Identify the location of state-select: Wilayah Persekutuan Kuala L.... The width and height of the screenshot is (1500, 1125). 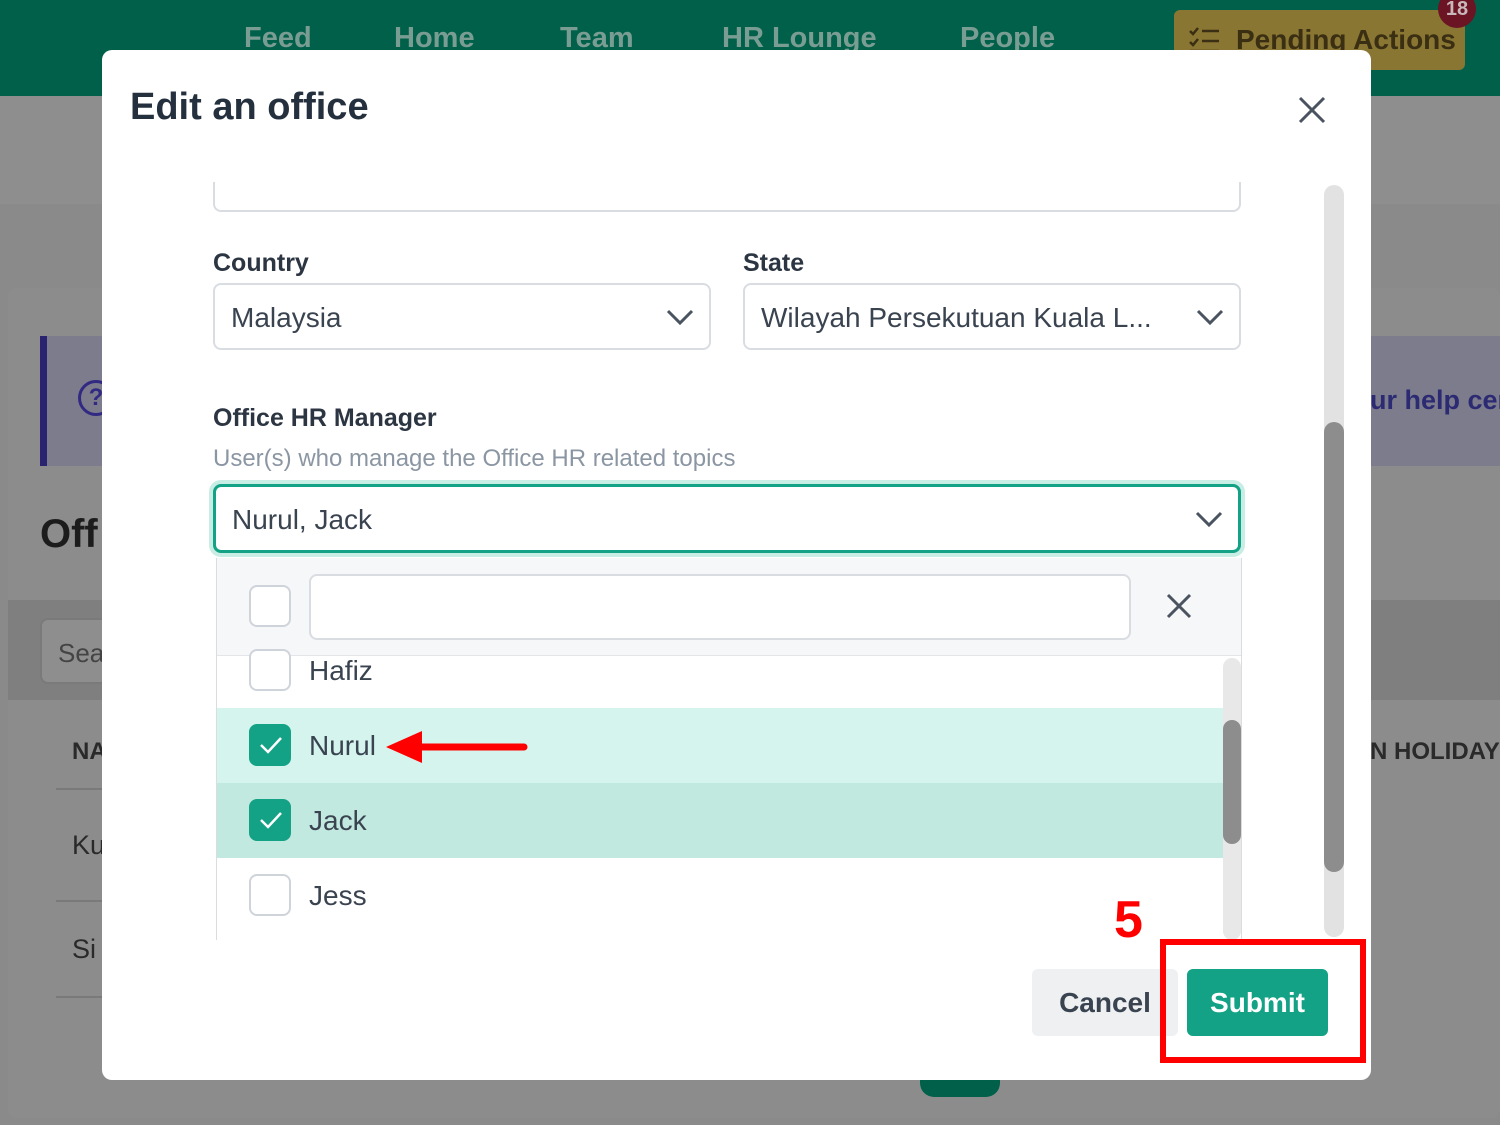
(992, 316).